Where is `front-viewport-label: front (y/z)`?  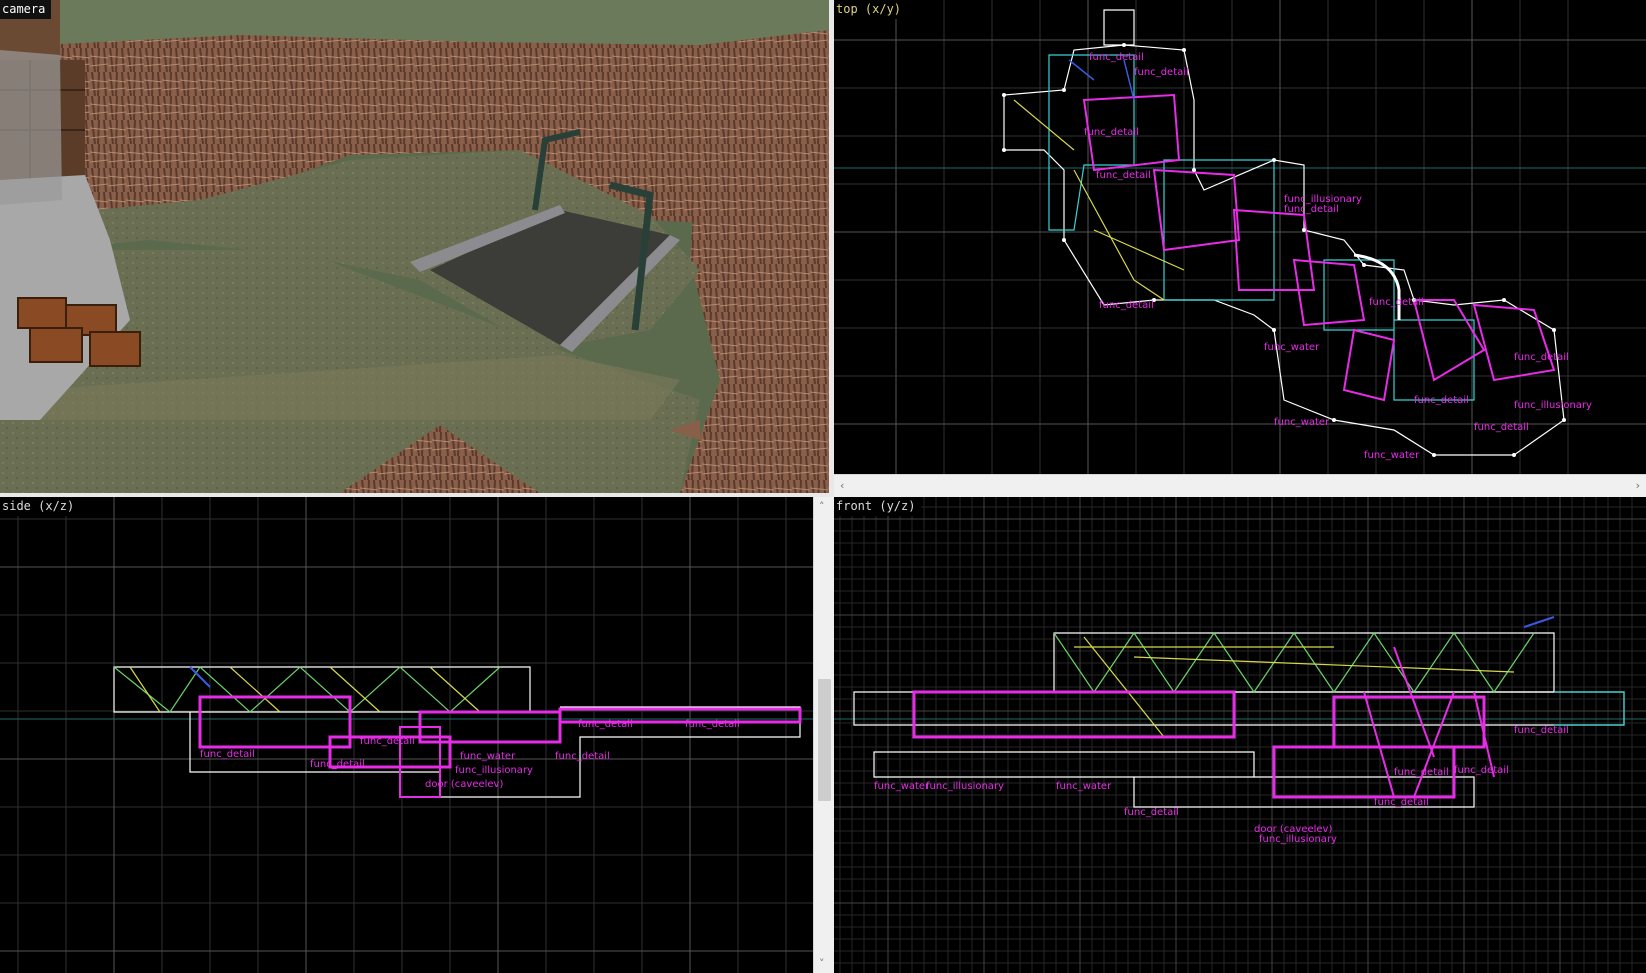 front-viewport-label: front (y/z) is located at coordinates (878, 506).